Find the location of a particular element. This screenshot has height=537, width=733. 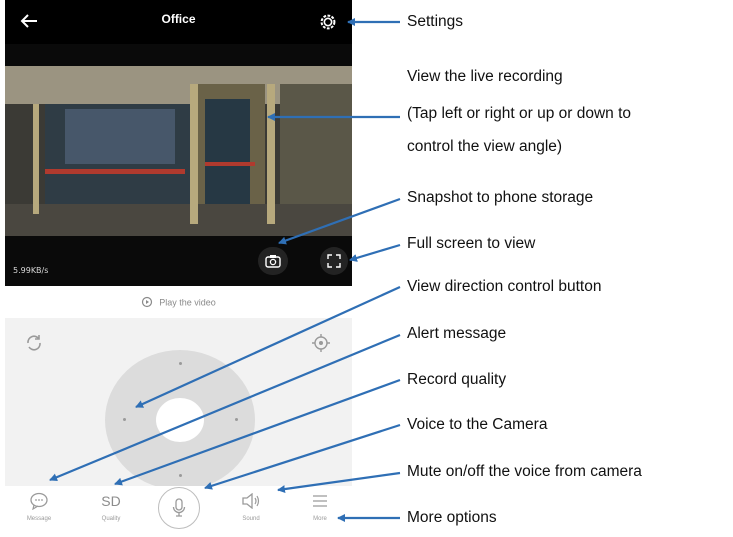

direction-annotation: View direction control button is located at coordinates (504, 286).